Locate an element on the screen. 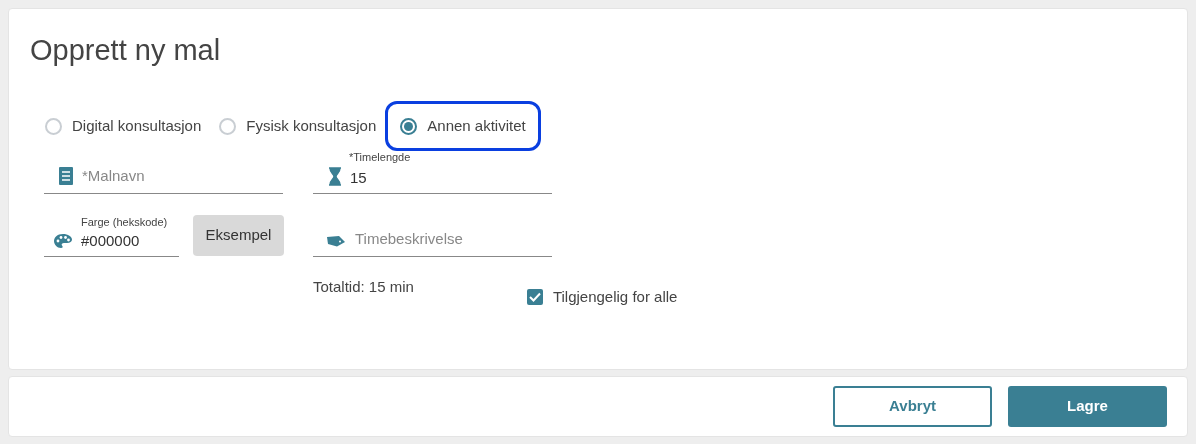 The height and width of the screenshot is (444, 1196). document-icon is located at coordinates (66, 176).